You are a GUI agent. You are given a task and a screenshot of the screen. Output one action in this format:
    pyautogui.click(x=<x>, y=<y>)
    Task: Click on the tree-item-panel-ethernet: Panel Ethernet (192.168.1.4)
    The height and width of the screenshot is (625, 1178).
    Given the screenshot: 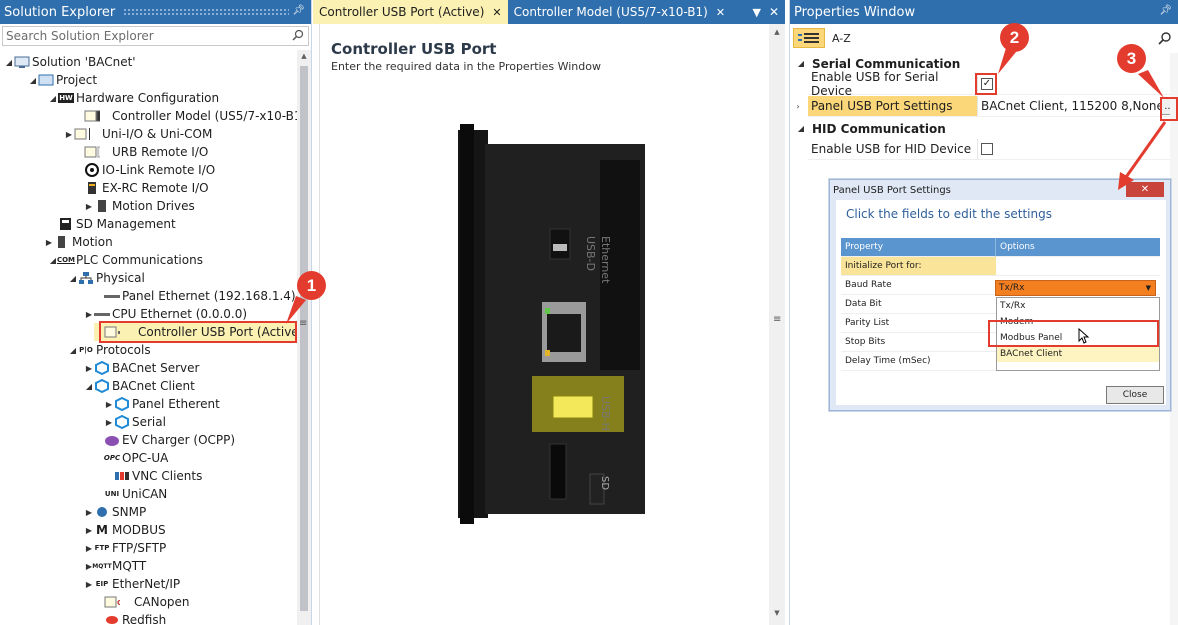 What is the action you would take?
    pyautogui.click(x=195, y=296)
    